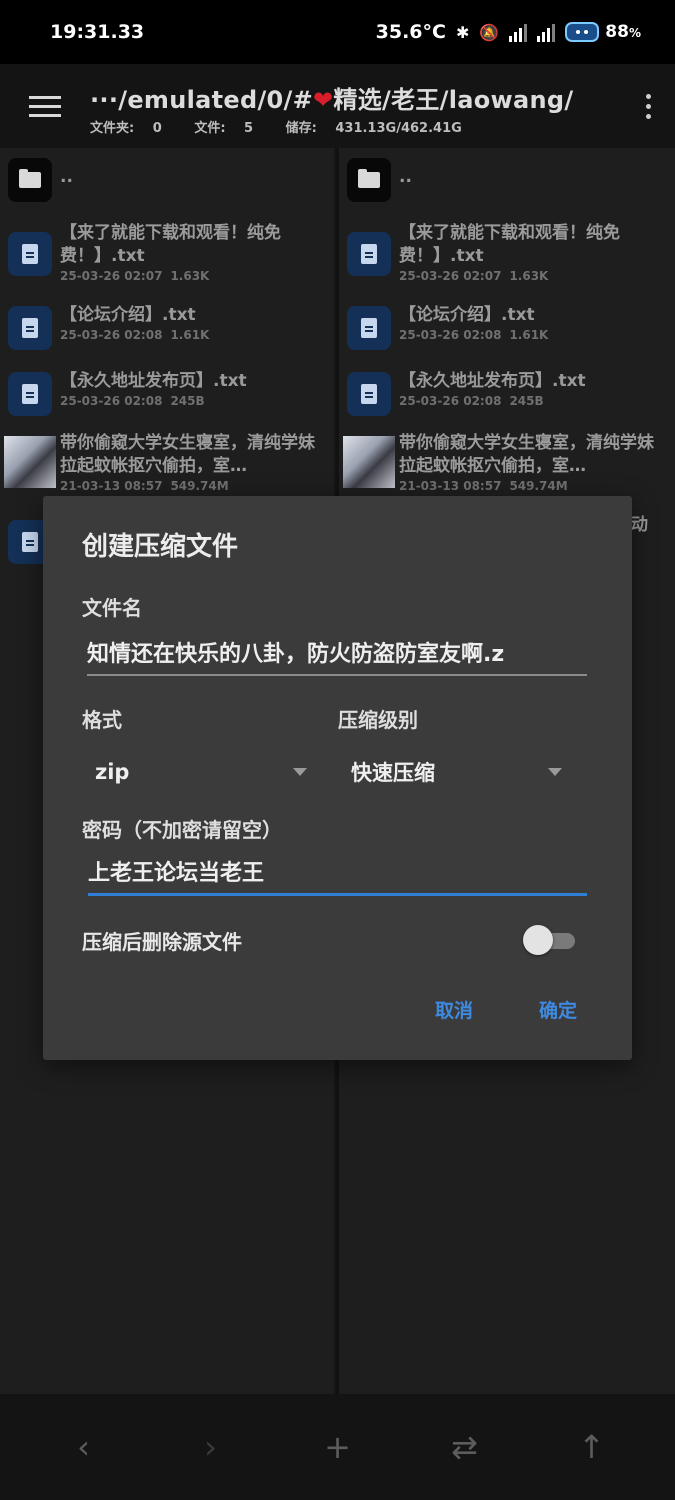  What do you see at coordinates (558, 1009) in the screenshot?
I see `ok-button: 确定` at bounding box center [558, 1009].